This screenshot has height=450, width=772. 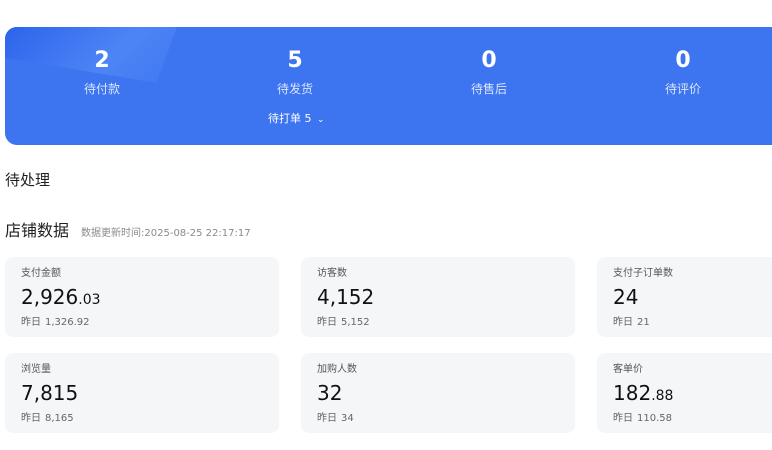 I want to click on store-data-header: 店铺数据 数据更新时间: 2025-08-25 22:17:17, so click(x=128, y=231).